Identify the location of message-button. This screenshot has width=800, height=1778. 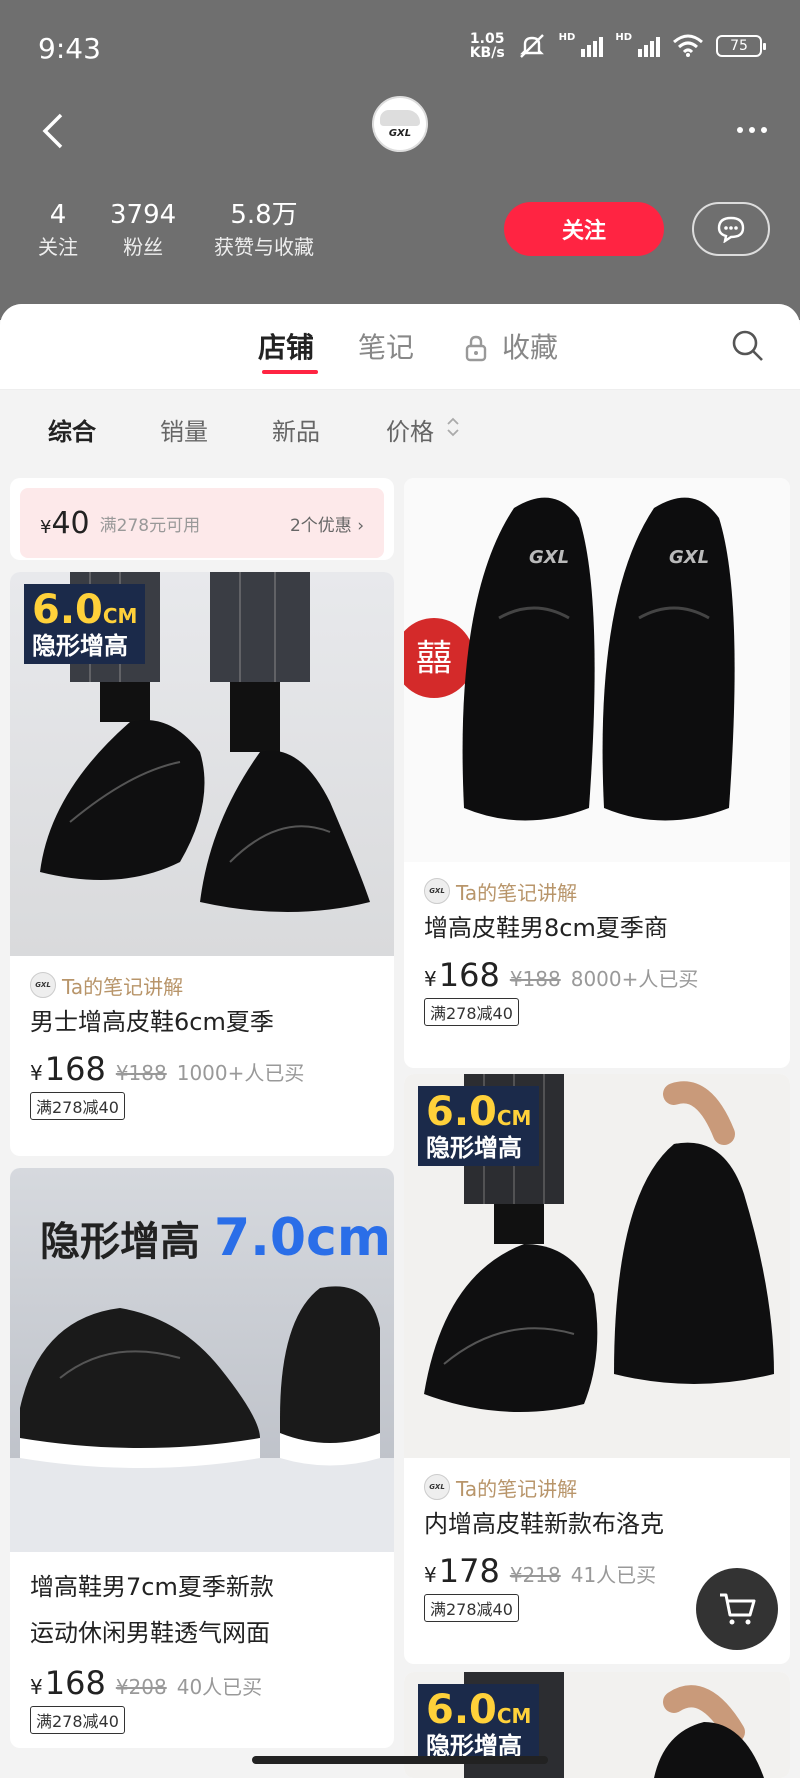
(731, 229).